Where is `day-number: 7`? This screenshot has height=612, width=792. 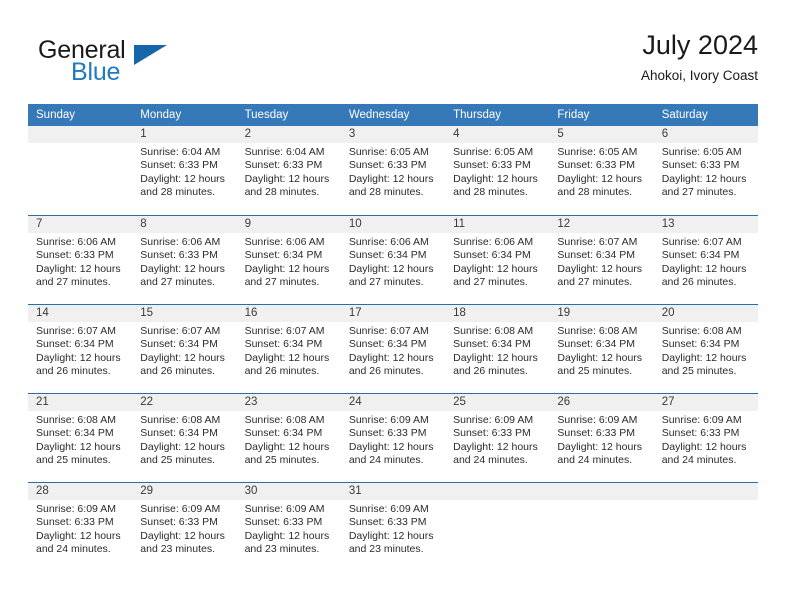 day-number: 7 is located at coordinates (39, 224).